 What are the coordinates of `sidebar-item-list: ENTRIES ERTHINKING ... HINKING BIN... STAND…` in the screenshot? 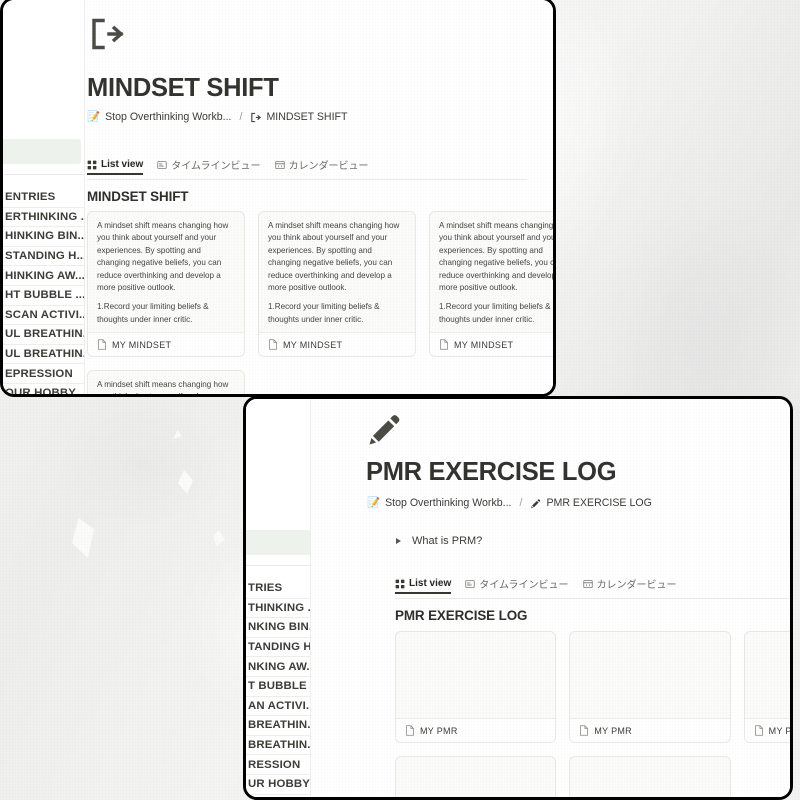 It's located at (43, 291).